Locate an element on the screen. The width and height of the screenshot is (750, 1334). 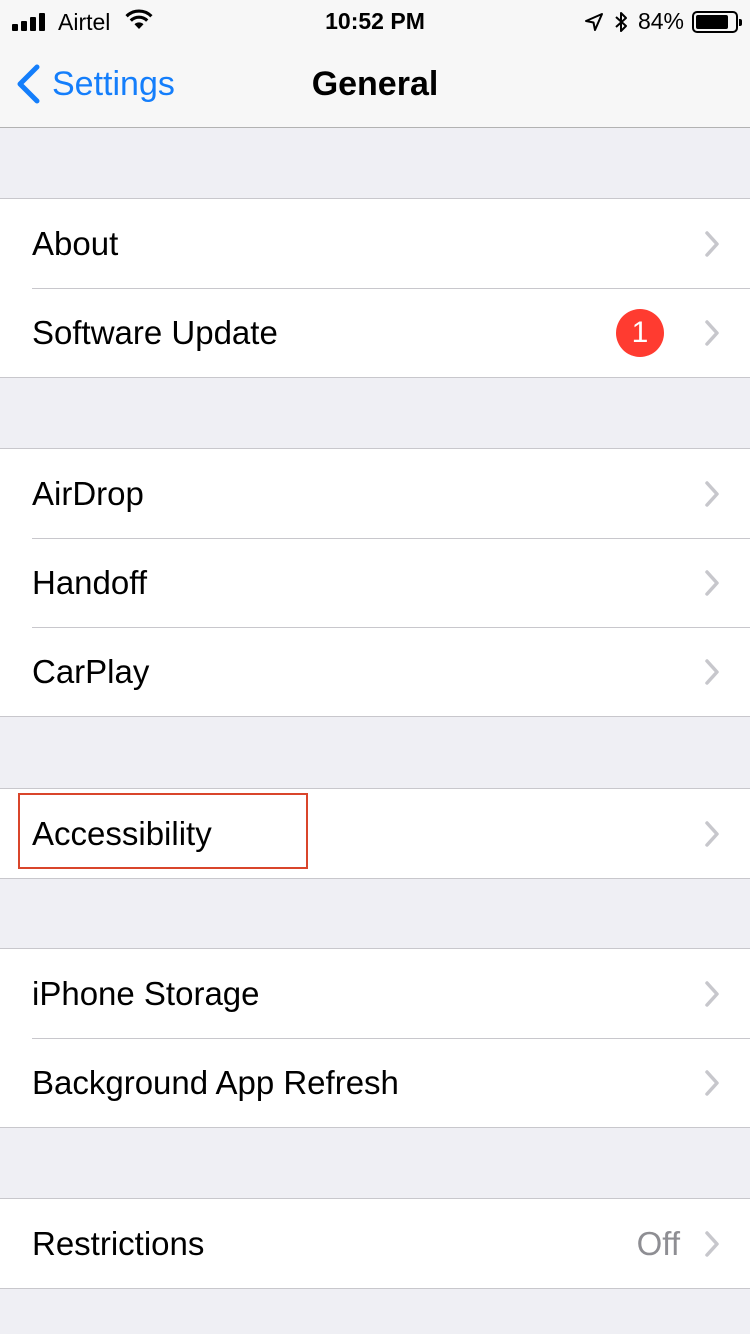
row-value: Off is located at coordinates (658, 1243).